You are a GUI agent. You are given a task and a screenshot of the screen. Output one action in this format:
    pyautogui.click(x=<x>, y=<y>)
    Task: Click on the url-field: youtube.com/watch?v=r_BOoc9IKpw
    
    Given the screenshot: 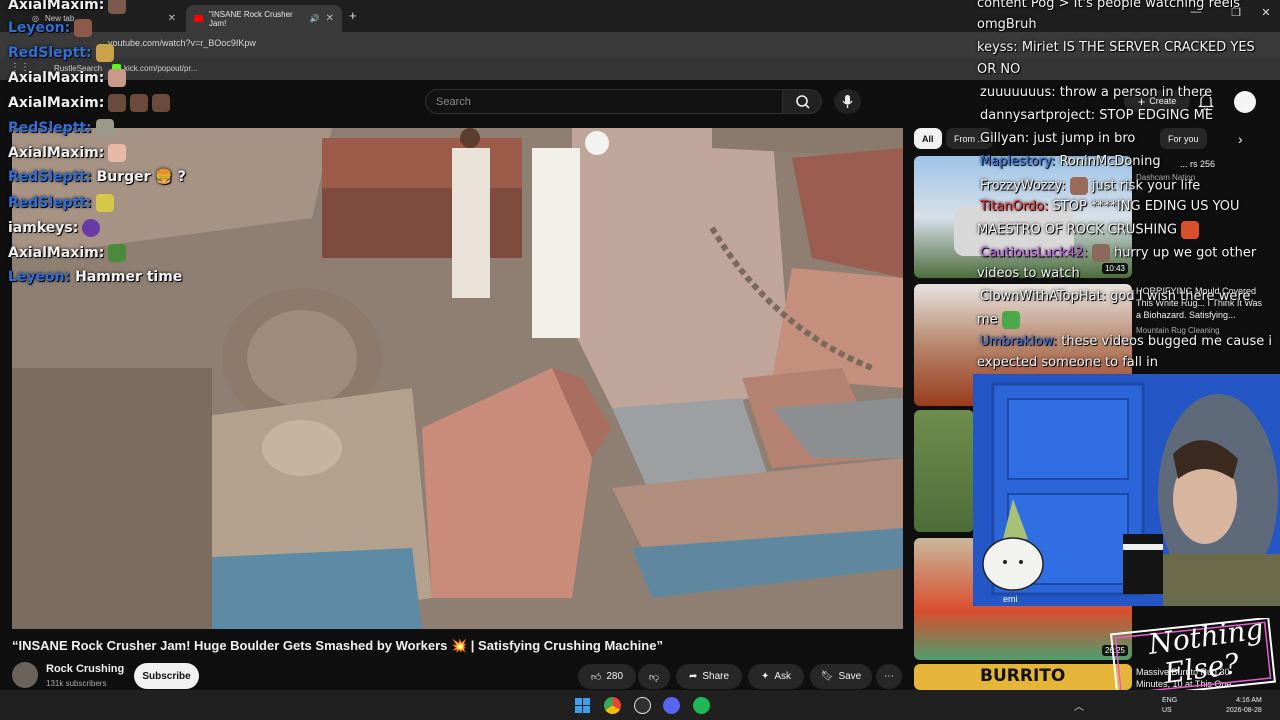 What is the action you would take?
    pyautogui.click(x=182, y=43)
    